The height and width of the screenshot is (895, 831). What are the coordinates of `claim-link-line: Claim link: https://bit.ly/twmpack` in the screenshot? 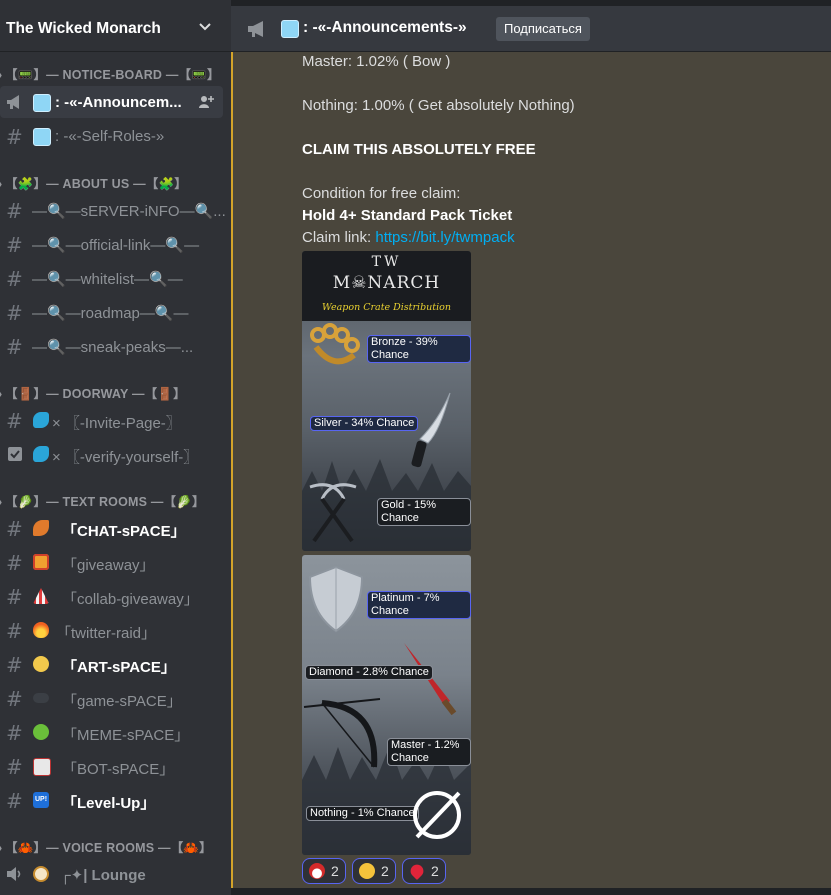 It's located at (408, 237).